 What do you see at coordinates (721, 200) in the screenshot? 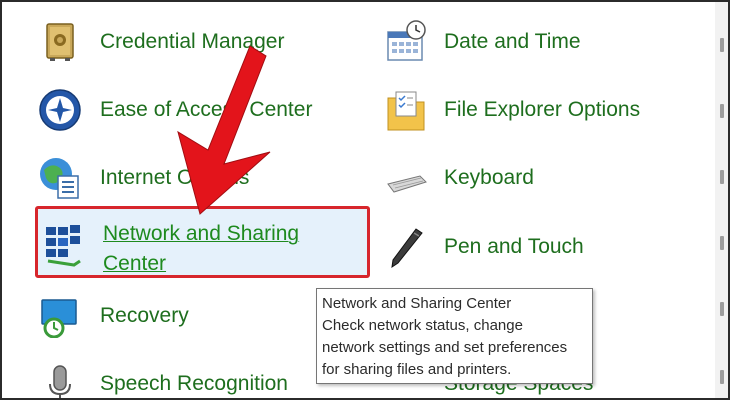
I see `scrollbar` at bounding box center [721, 200].